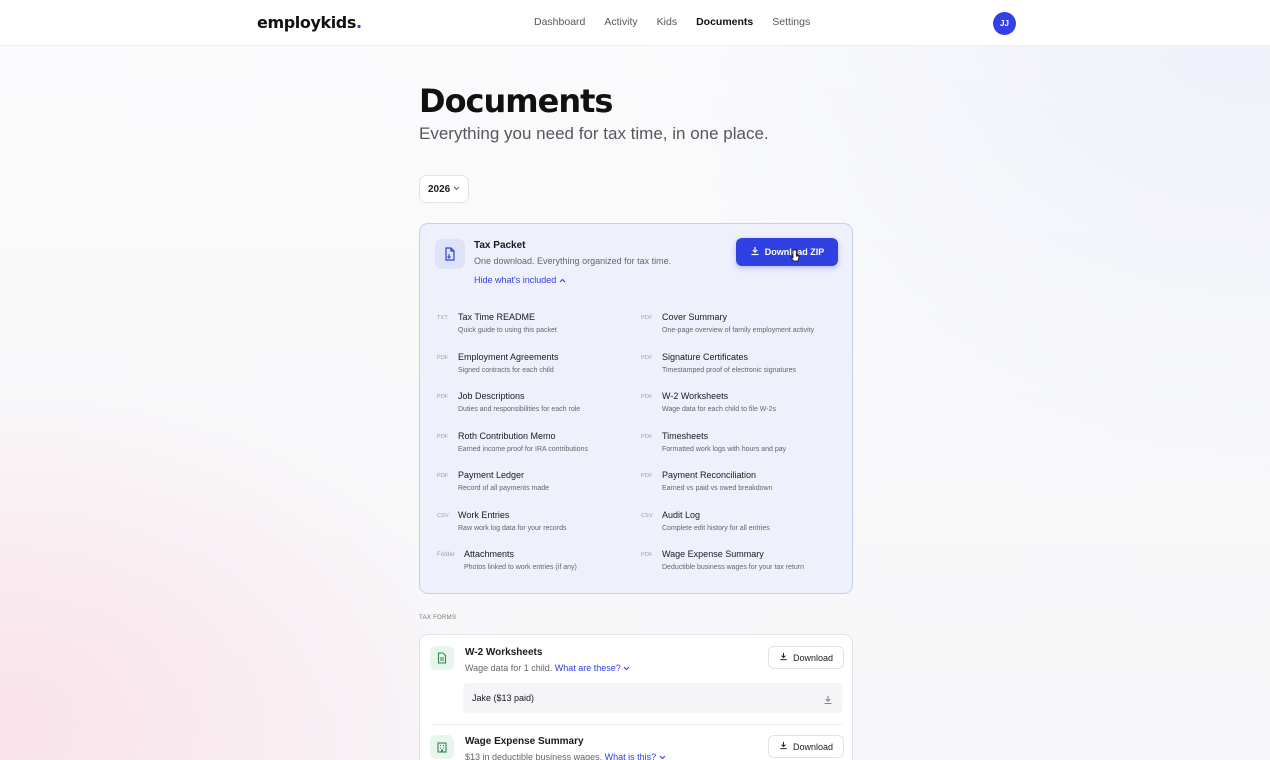 This screenshot has width=1270, height=760. What do you see at coordinates (562, 280) in the screenshot?
I see `chevron-up-icon` at bounding box center [562, 280].